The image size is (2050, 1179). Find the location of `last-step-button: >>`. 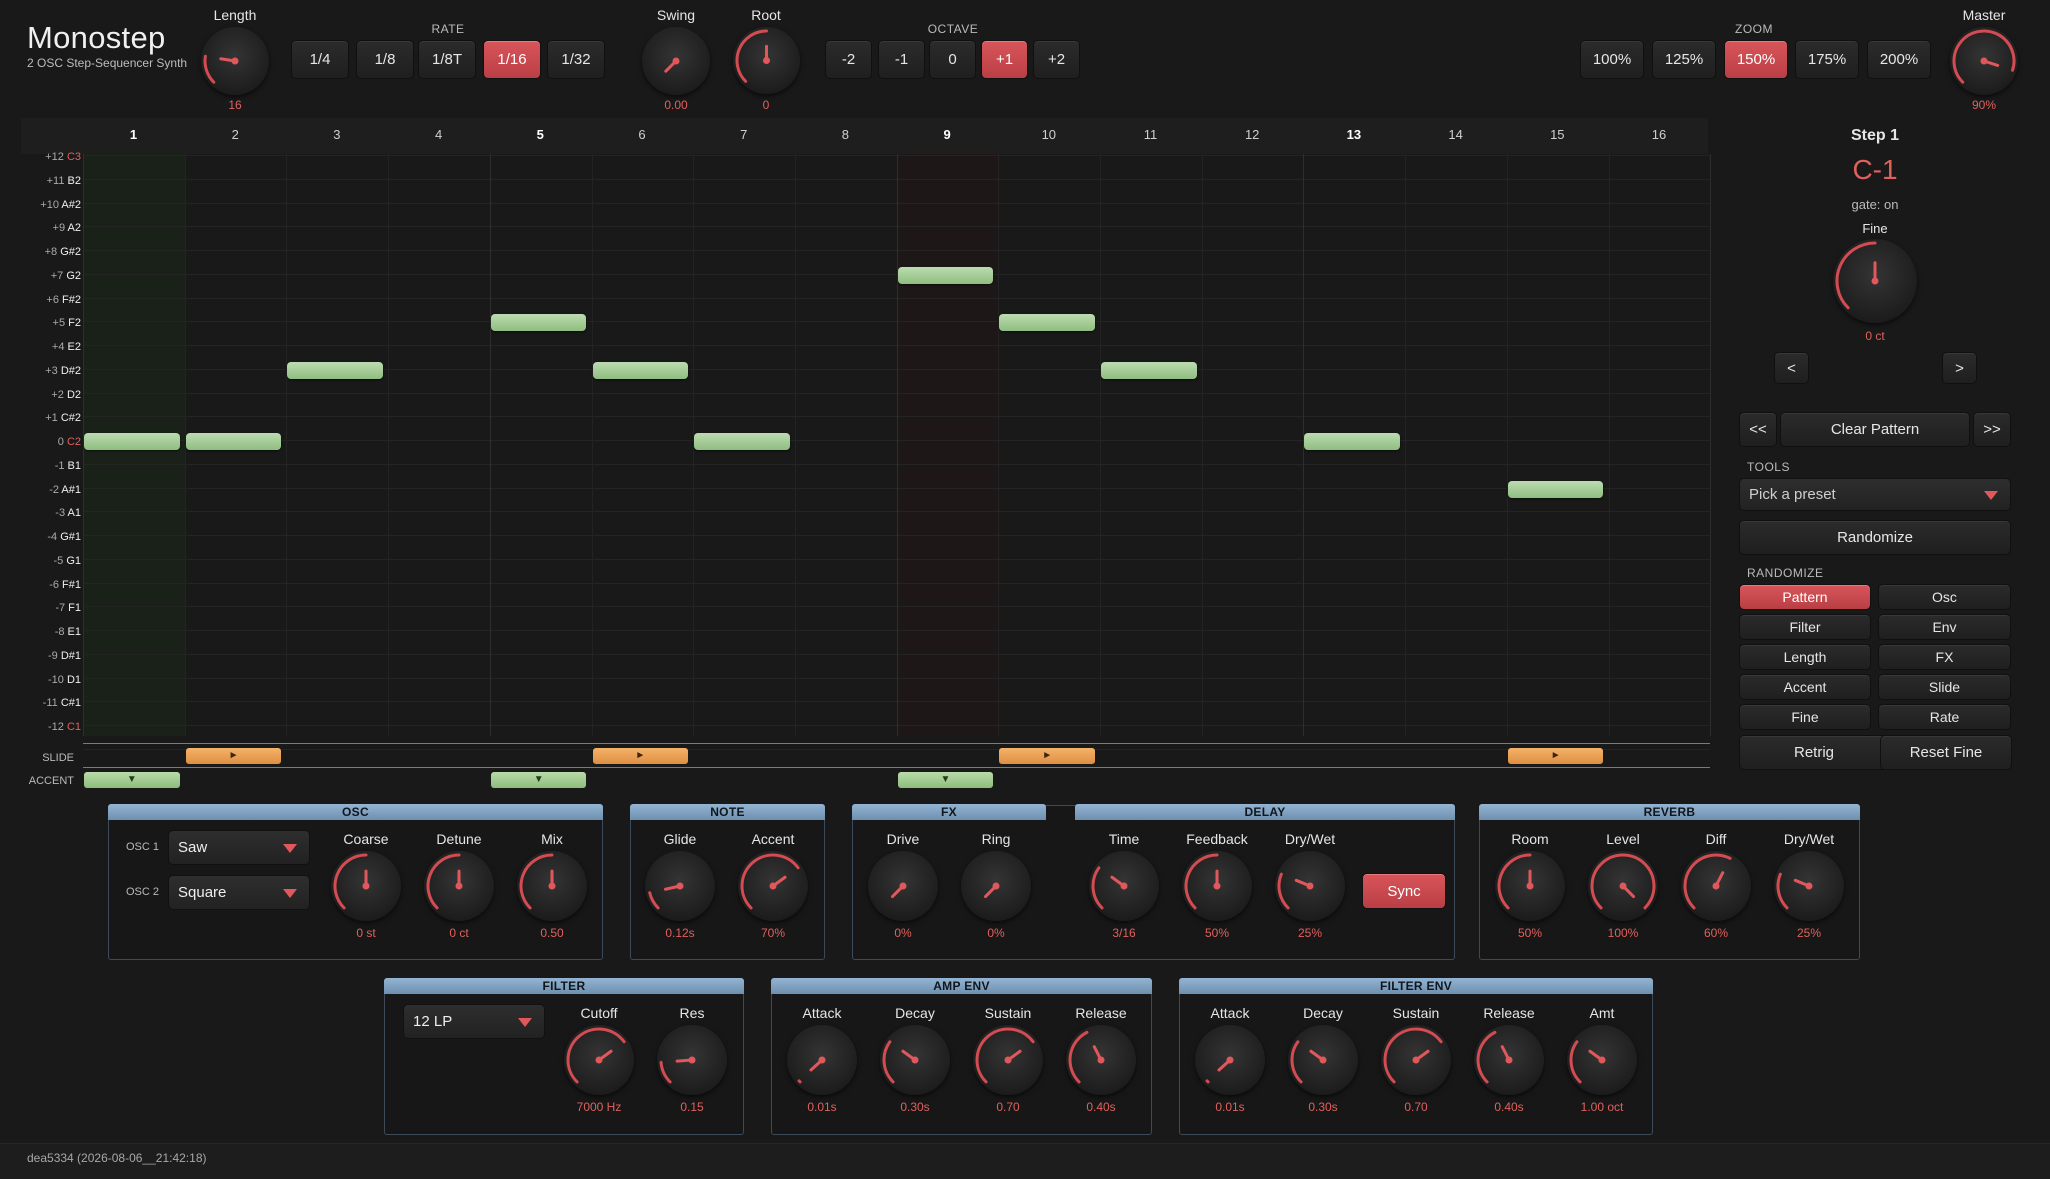

last-step-button: >> is located at coordinates (1992, 429).